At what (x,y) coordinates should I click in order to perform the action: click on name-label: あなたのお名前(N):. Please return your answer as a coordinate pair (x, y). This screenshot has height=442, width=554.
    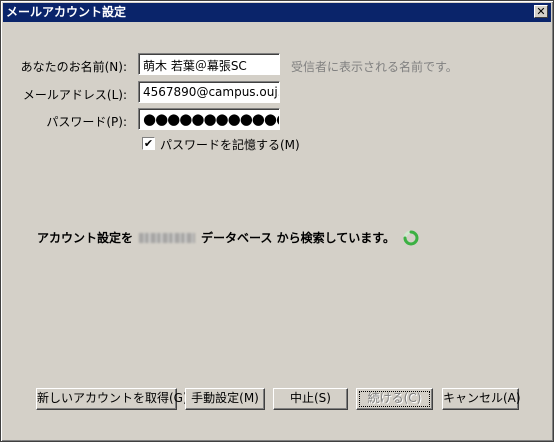
    Looking at the image, I should click on (73, 67).